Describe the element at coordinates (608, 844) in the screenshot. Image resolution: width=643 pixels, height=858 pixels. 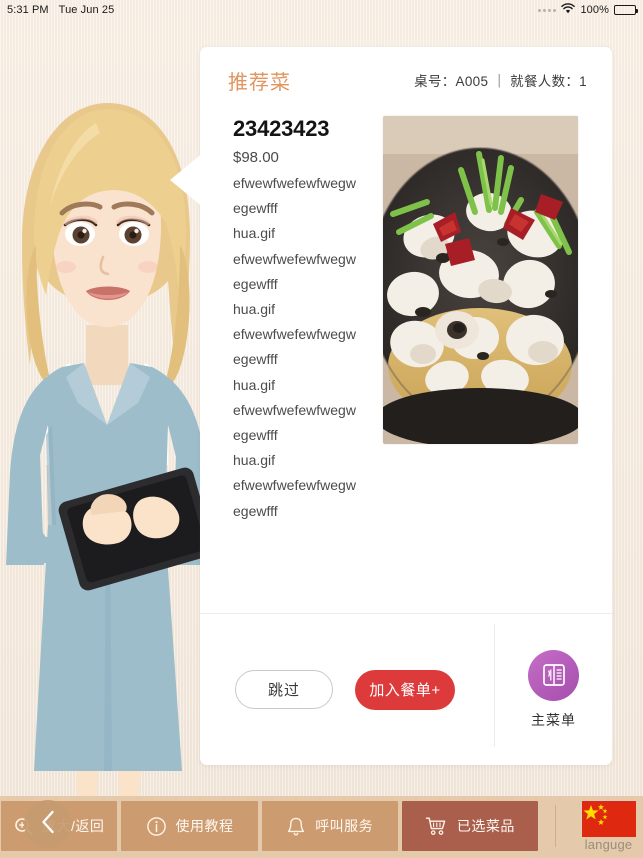
I see `language-label: languge` at that location.